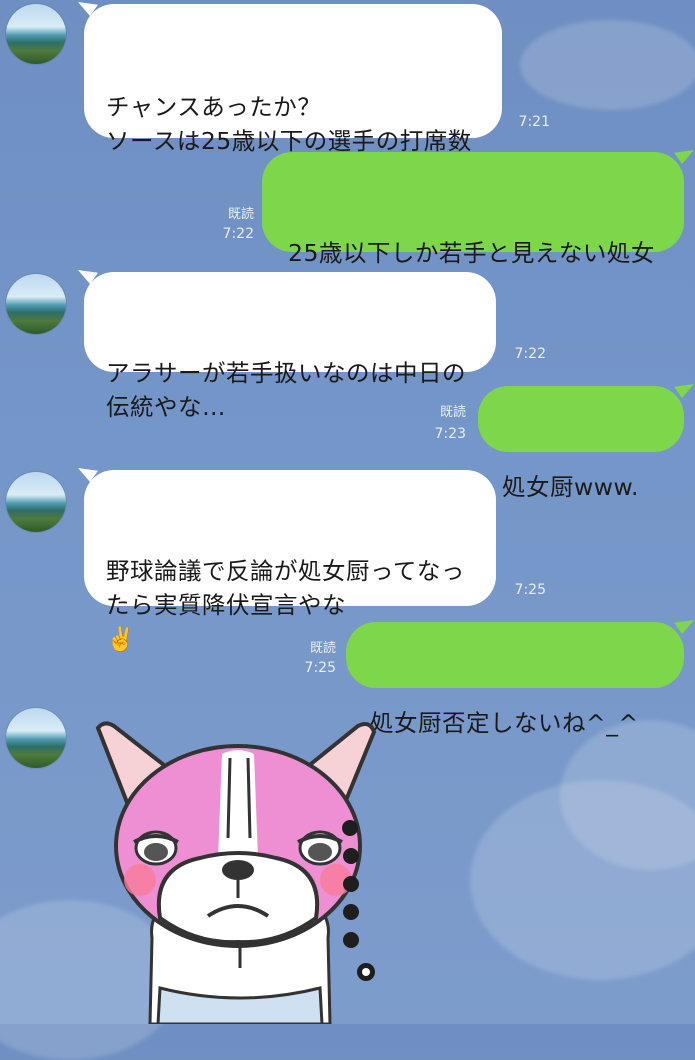 The width and height of the screenshot is (695, 1060). Describe the element at coordinates (520, 678) in the screenshot. I see `message-bubble-outgoing: 処女厨否定しないね^_^` at that location.